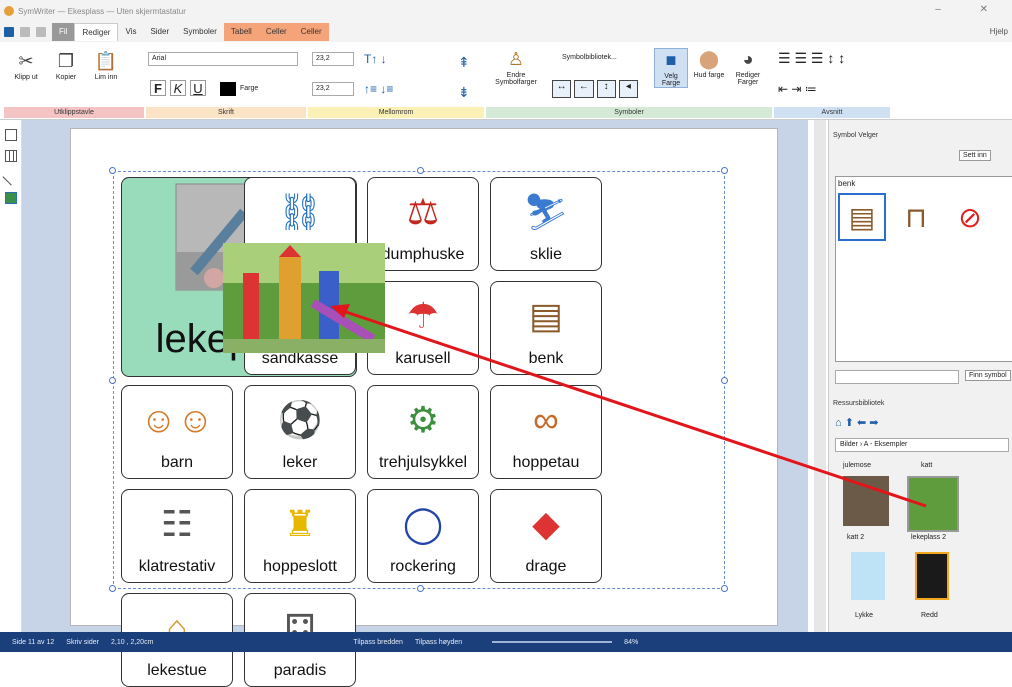 The width and height of the screenshot is (1012, 687). What do you see at coordinates (897, 377) in the screenshot?
I see `symbol-search-input` at bounding box center [897, 377].